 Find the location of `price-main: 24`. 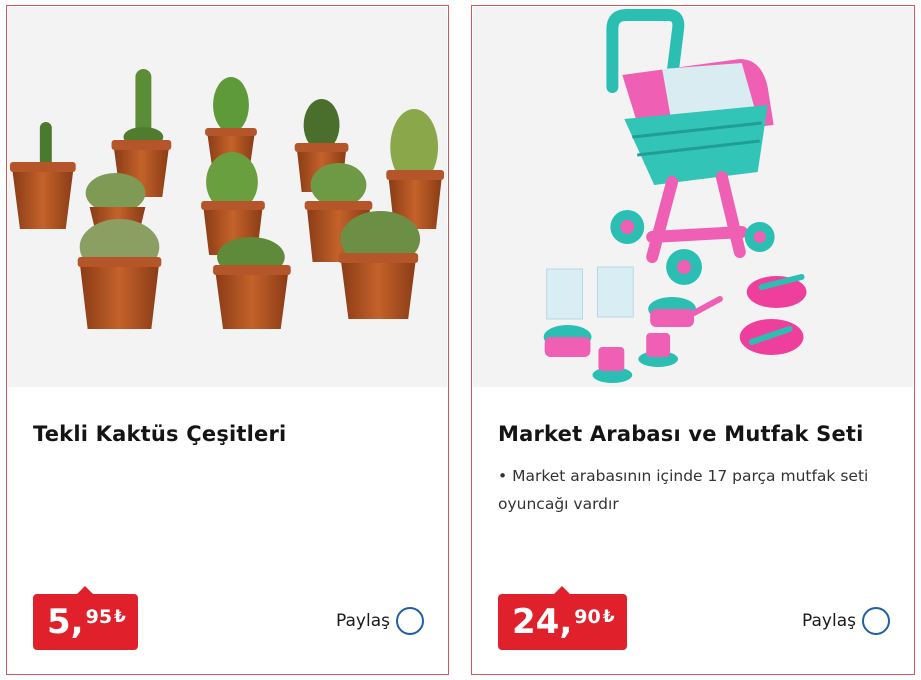

price-main: 24 is located at coordinates (536, 622).